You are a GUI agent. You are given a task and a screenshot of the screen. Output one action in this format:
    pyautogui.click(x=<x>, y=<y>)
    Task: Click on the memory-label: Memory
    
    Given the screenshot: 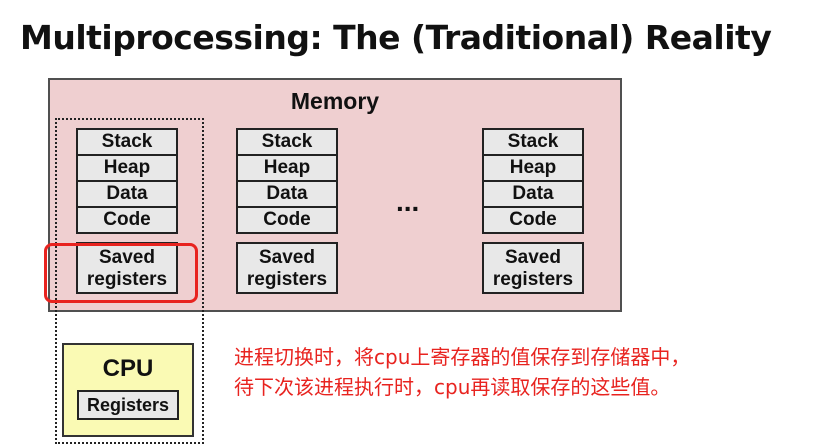 What is the action you would take?
    pyautogui.click(x=335, y=101)
    